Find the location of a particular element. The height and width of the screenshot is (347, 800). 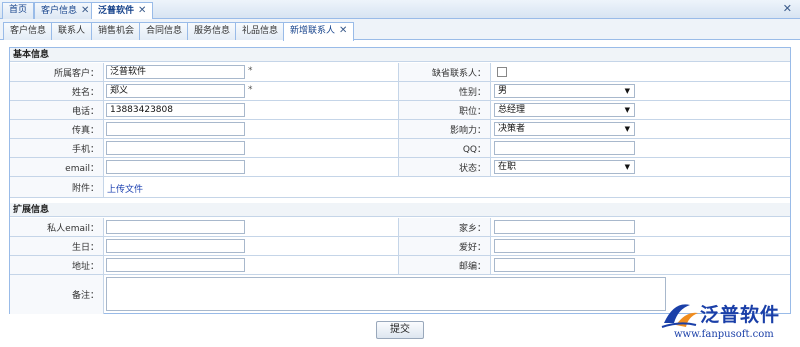

tab-label: 销售机会 is located at coordinates (116, 31).